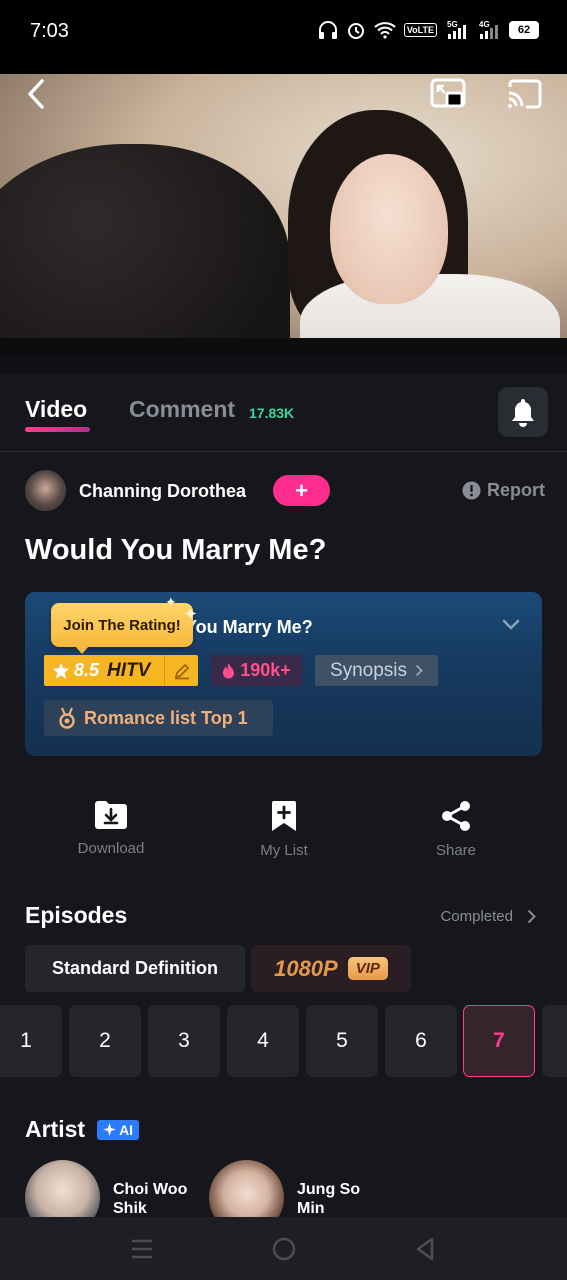  What do you see at coordinates (263, 1041) in the screenshot?
I see `episode-button-4: 4` at bounding box center [263, 1041].